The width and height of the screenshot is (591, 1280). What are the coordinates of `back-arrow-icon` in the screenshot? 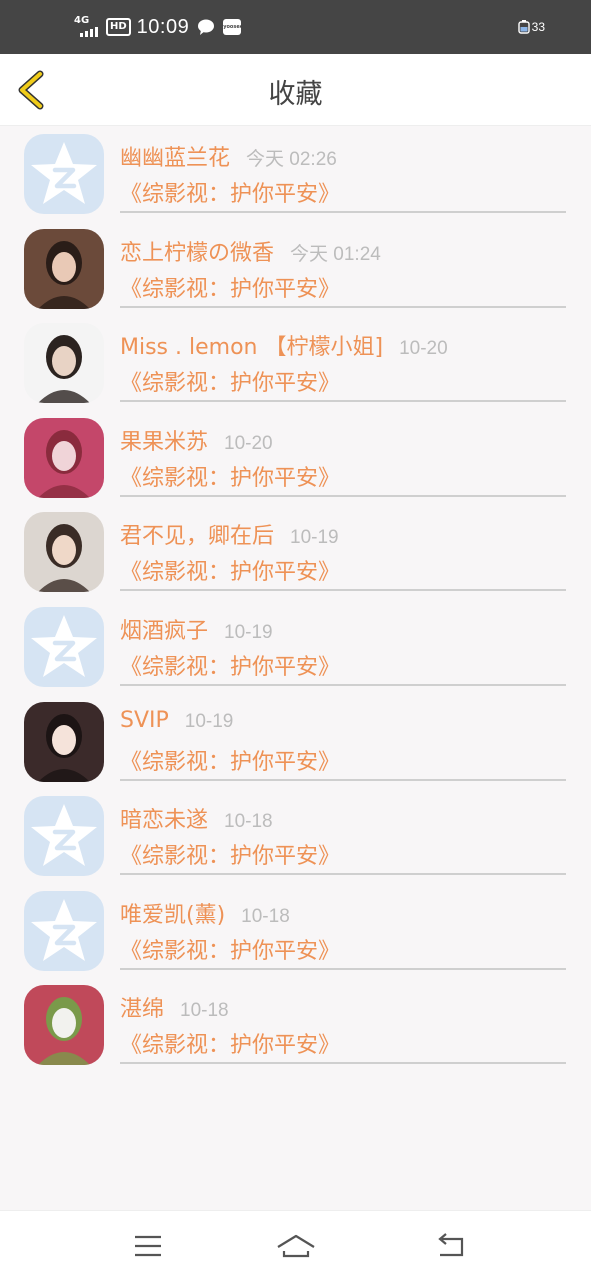 It's located at (450, 1246).